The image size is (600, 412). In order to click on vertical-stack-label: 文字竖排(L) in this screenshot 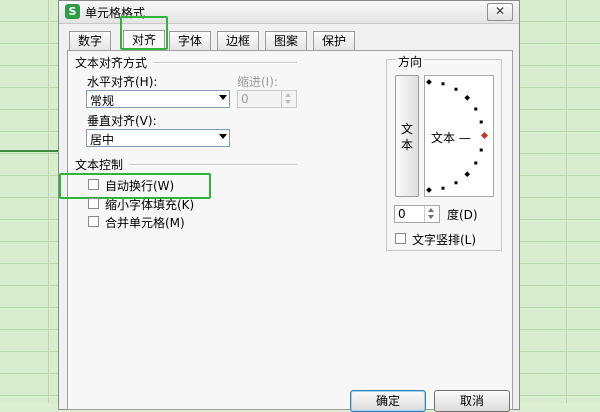, I will do `click(444, 240)`.